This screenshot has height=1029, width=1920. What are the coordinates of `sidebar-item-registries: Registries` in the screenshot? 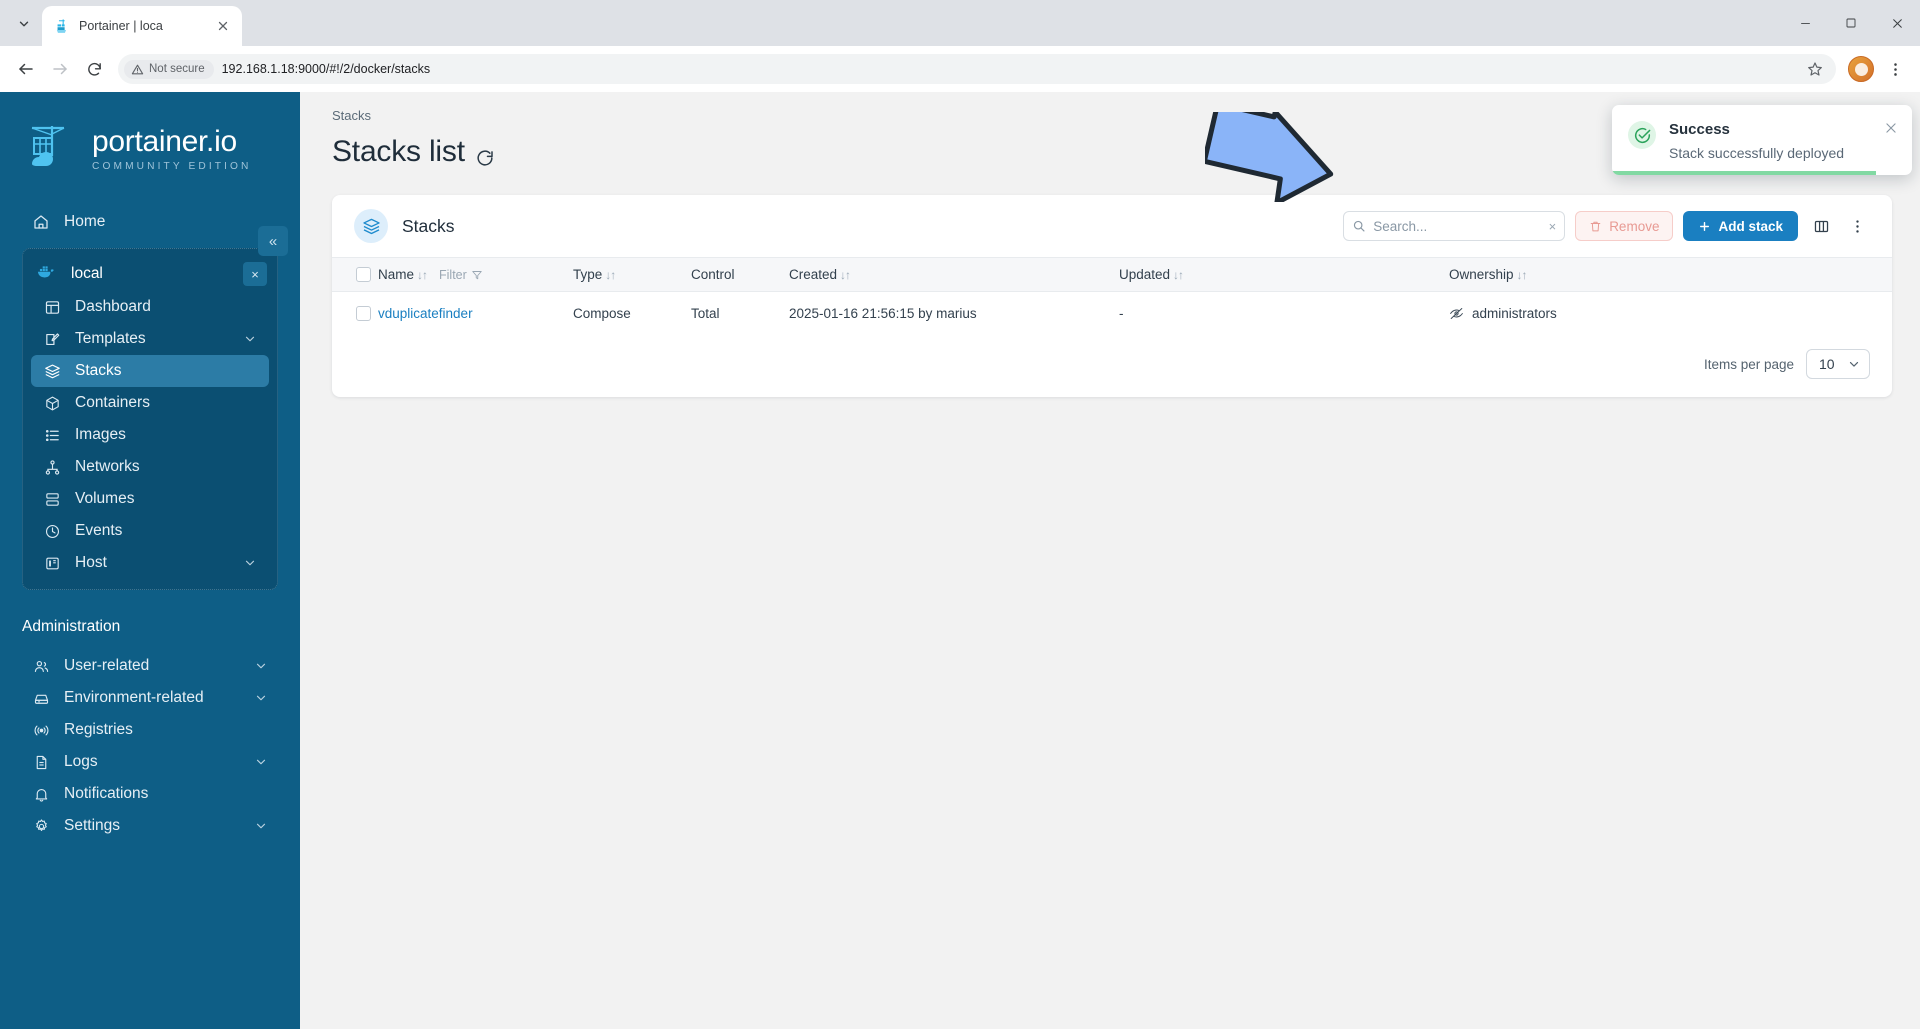 It's located at (150, 730).